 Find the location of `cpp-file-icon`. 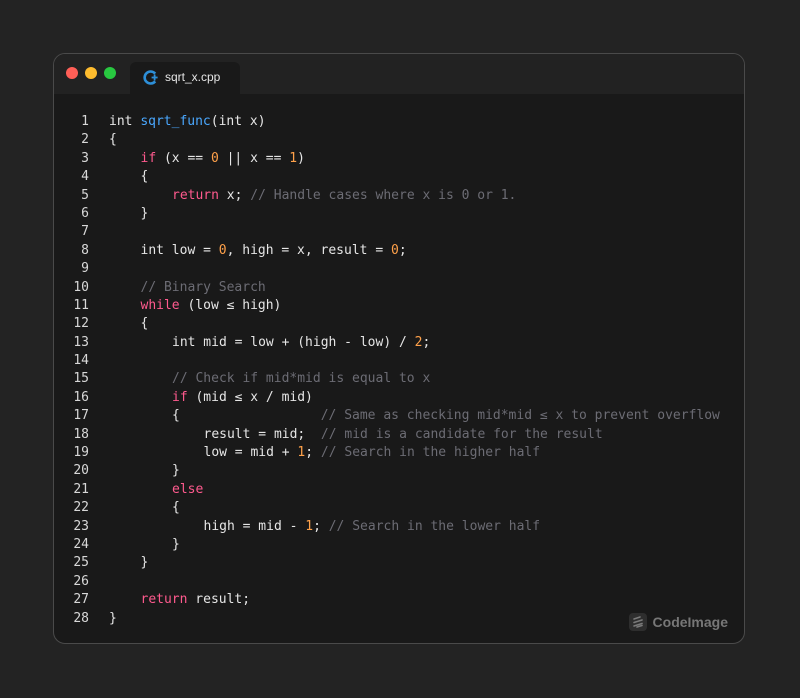

cpp-file-icon is located at coordinates (150, 77).